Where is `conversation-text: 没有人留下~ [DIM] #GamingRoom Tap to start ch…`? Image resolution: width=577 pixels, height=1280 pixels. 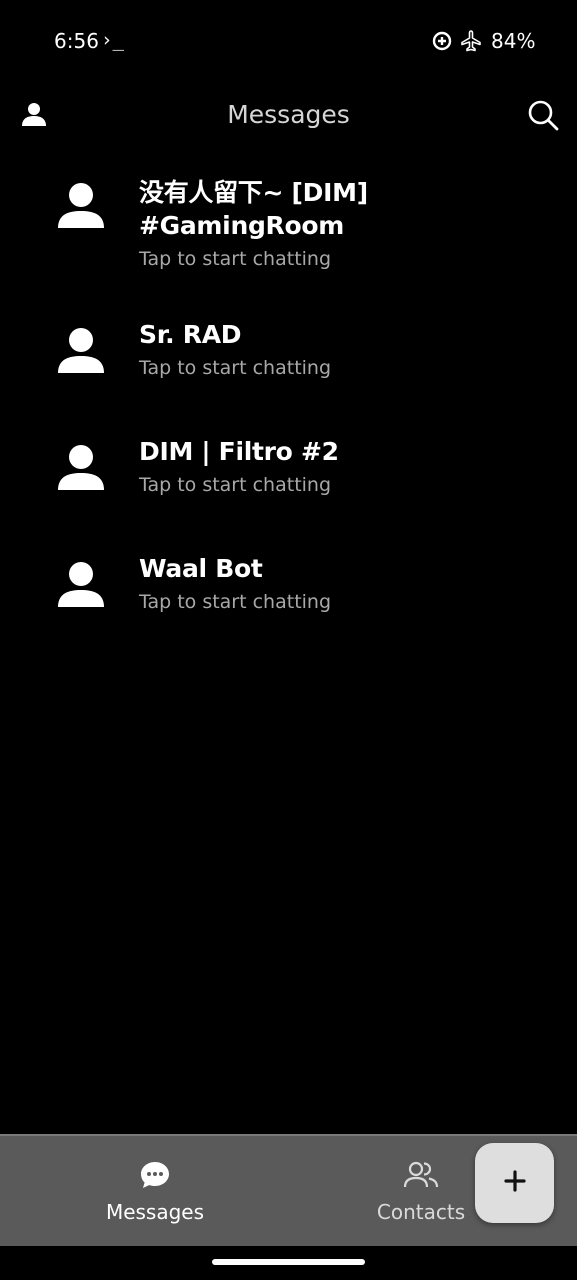 conversation-text: 没有人留下~ [DIM] #GamingRoom Tap to start ch… is located at coordinates (339, 224).